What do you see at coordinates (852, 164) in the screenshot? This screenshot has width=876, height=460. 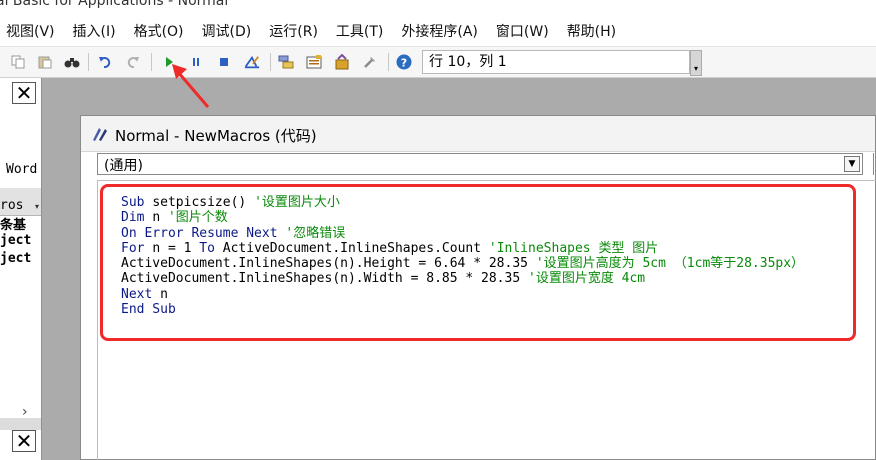 I see `chevron-down-icon: ▼` at bounding box center [852, 164].